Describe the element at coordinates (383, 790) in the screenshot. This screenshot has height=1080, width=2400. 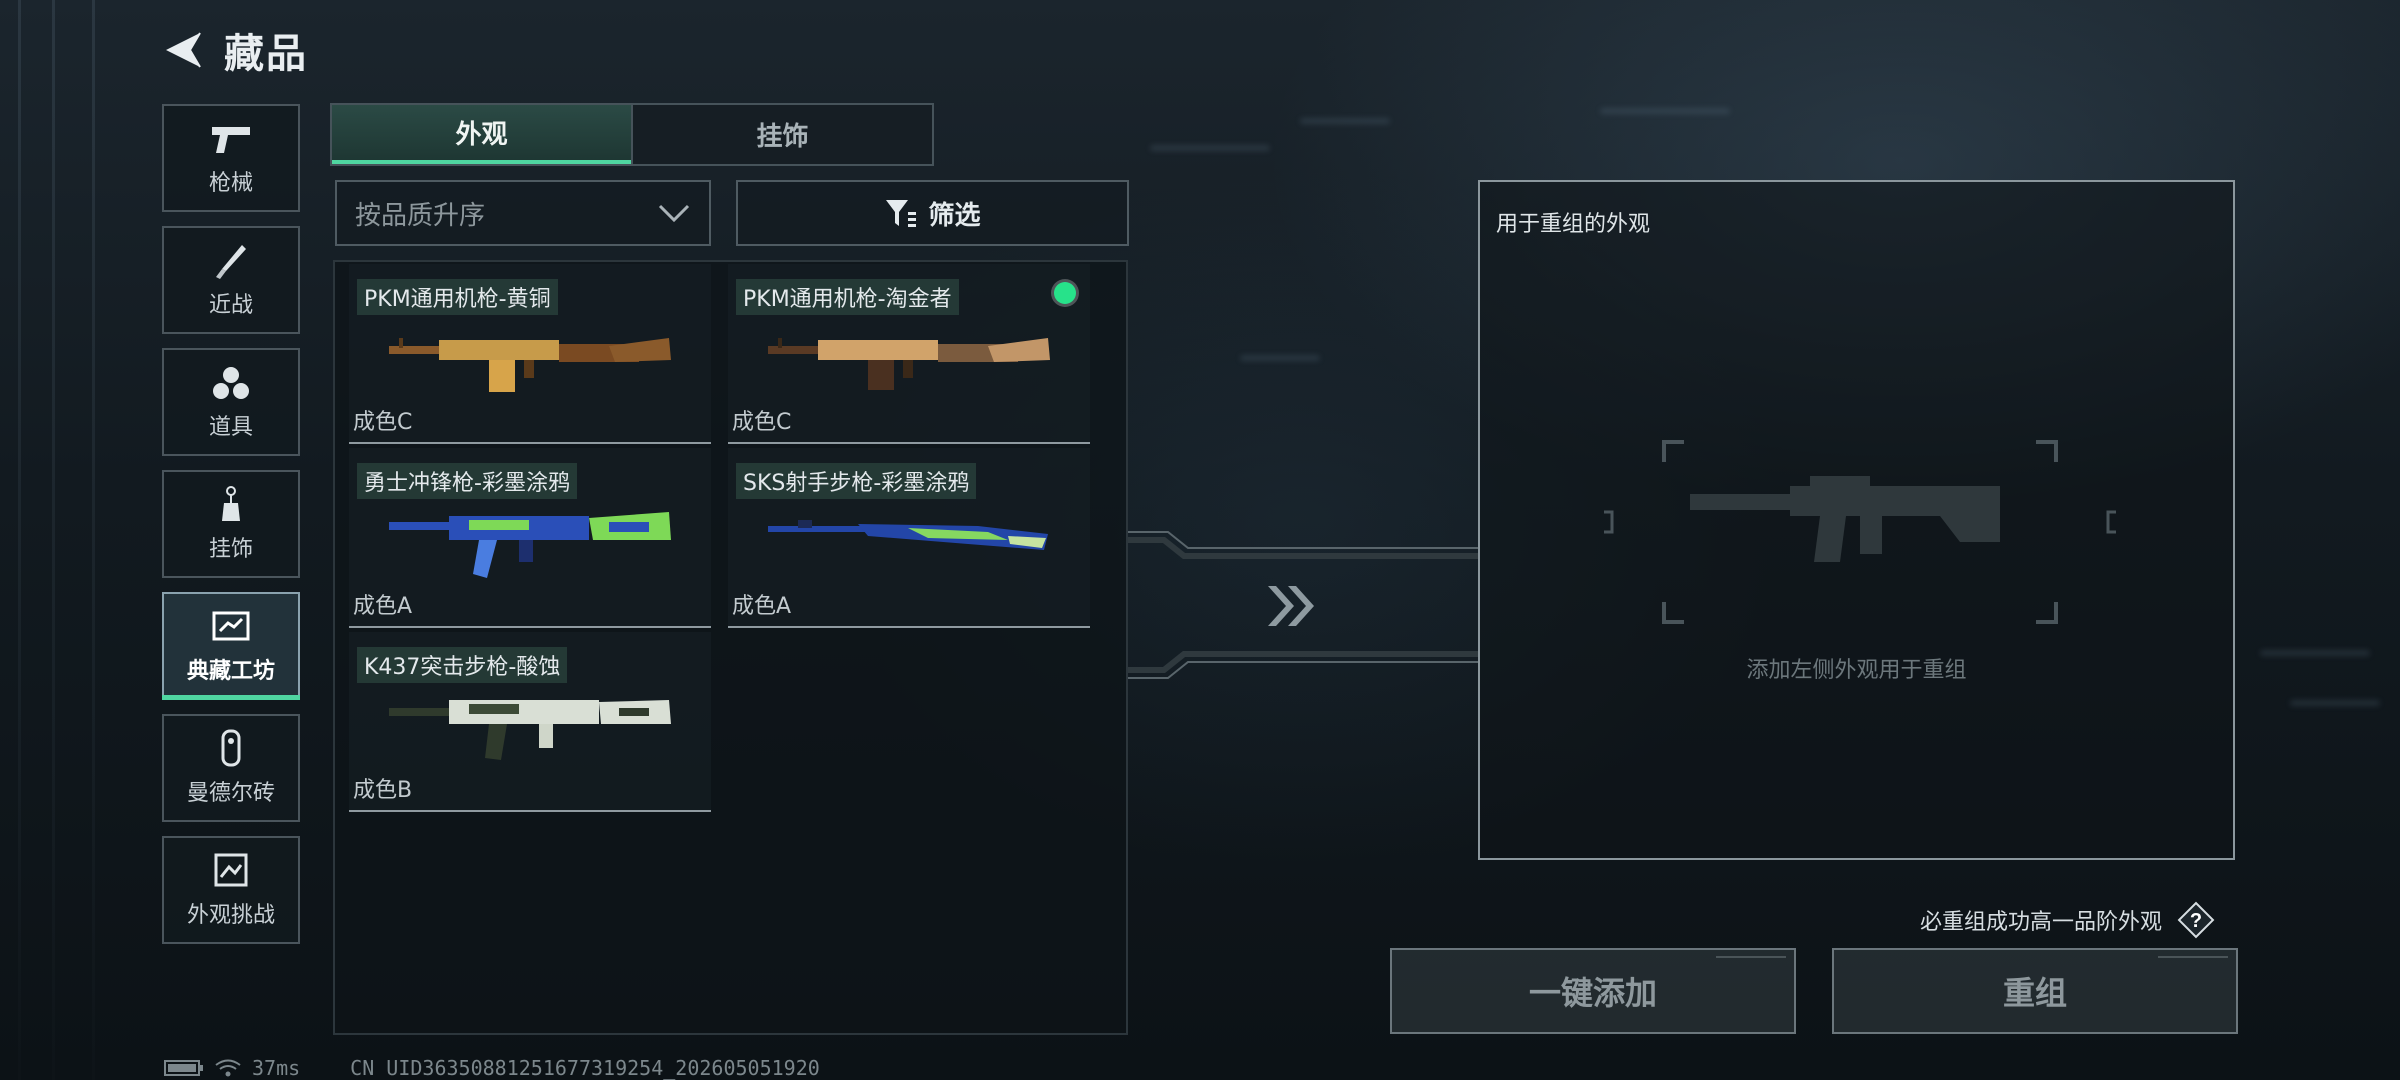
I see `skin-grade: 成色B` at that location.